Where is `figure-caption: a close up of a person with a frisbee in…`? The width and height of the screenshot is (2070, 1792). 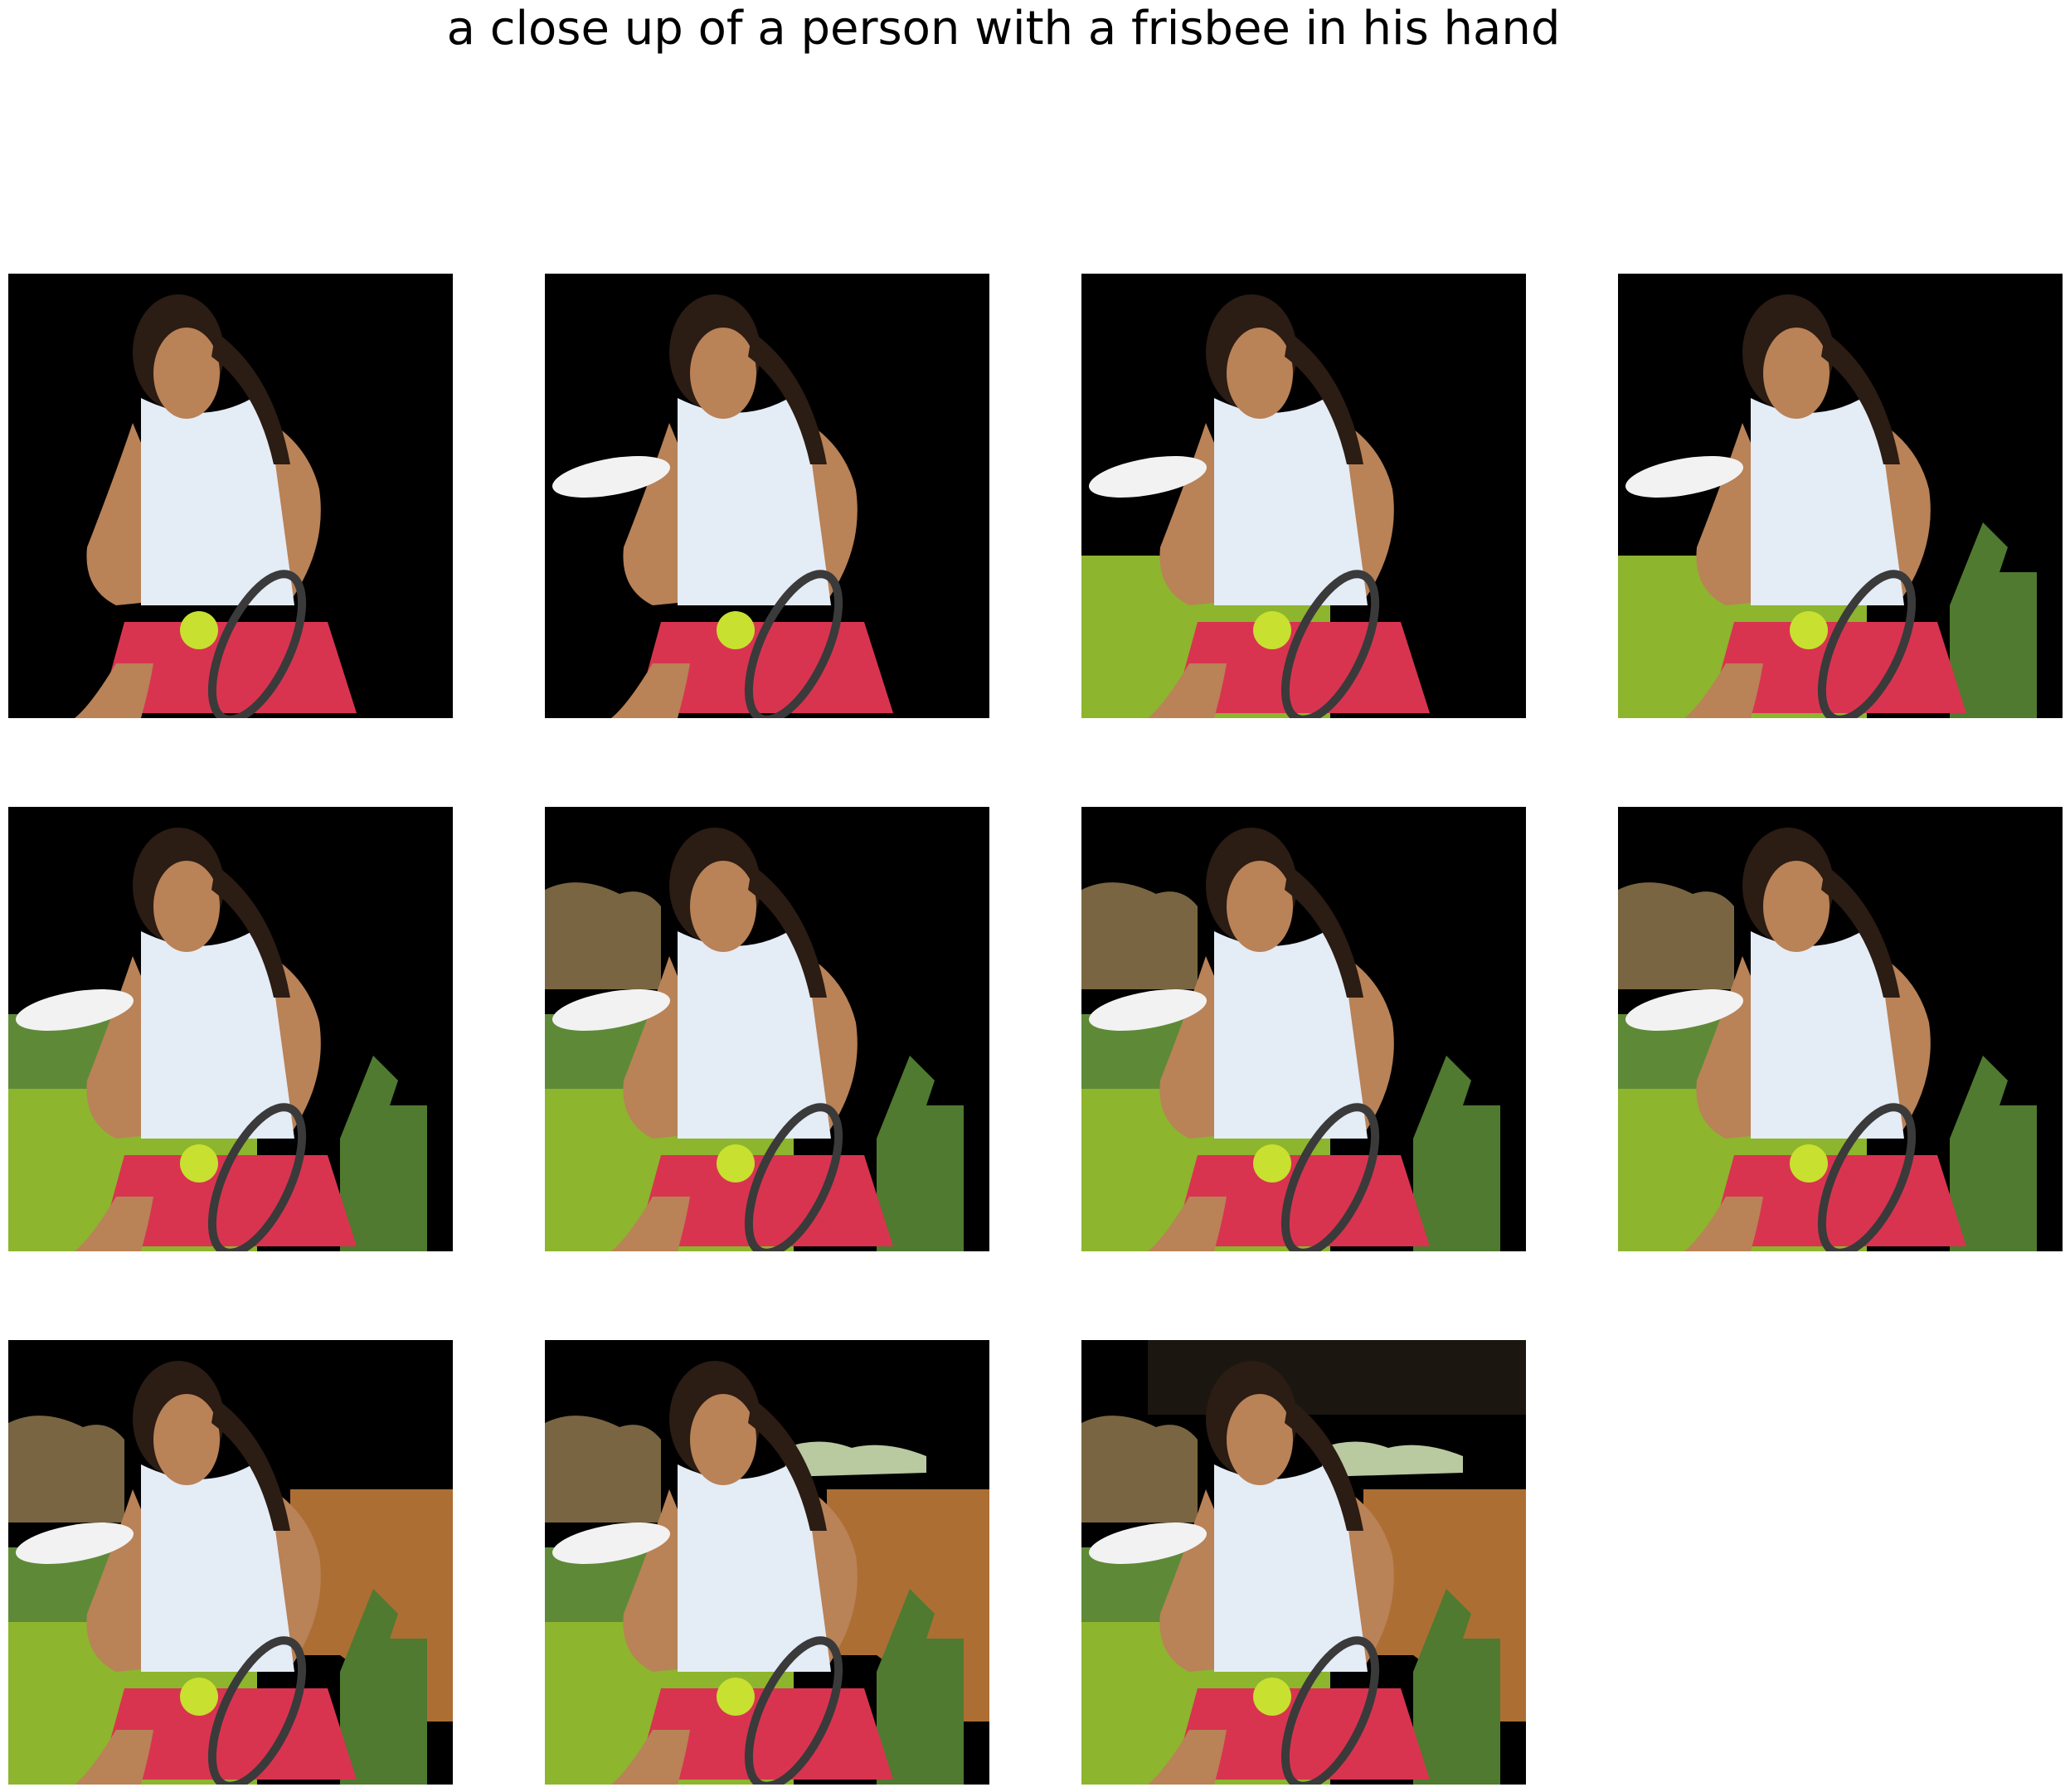 figure-caption: a close up of a person with a frisbee in… is located at coordinates (1004, 29).